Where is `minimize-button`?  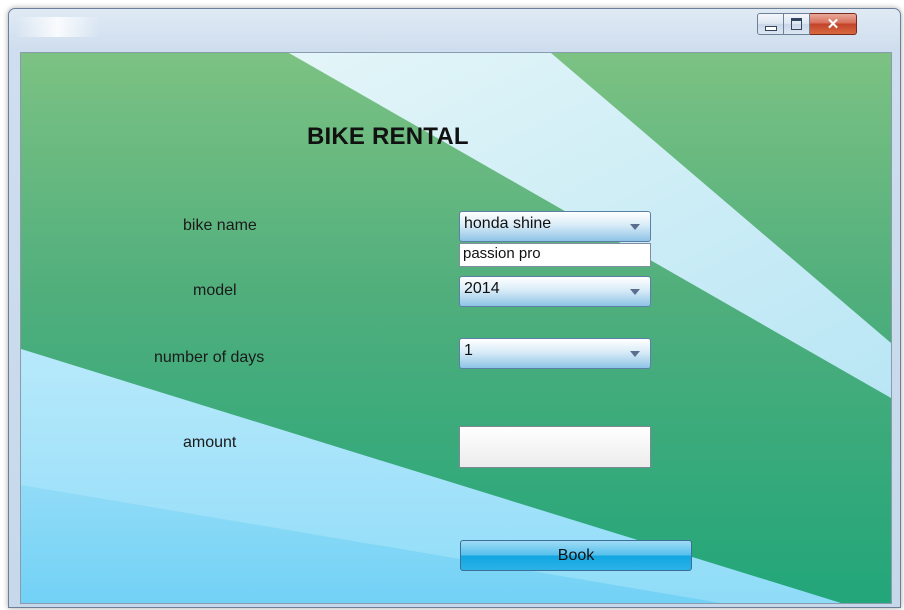
minimize-button is located at coordinates (770, 24).